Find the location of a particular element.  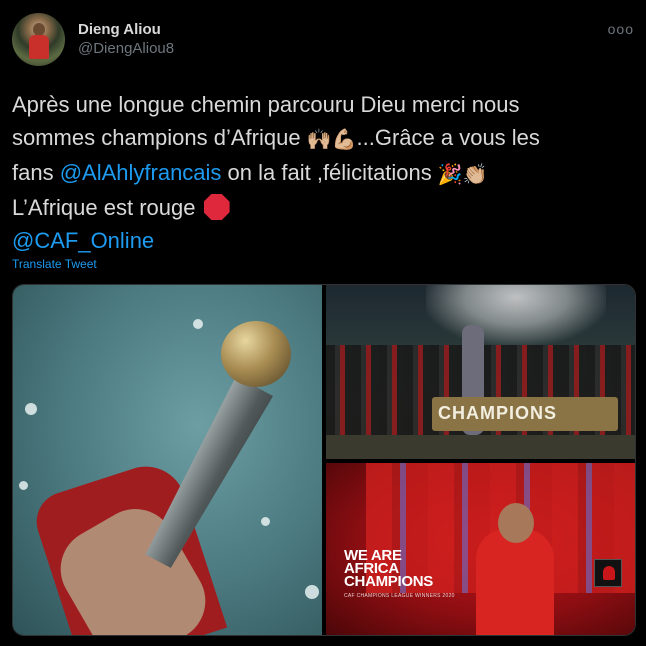

photo-celebration: CHAMPIONS is located at coordinates (480, 372).